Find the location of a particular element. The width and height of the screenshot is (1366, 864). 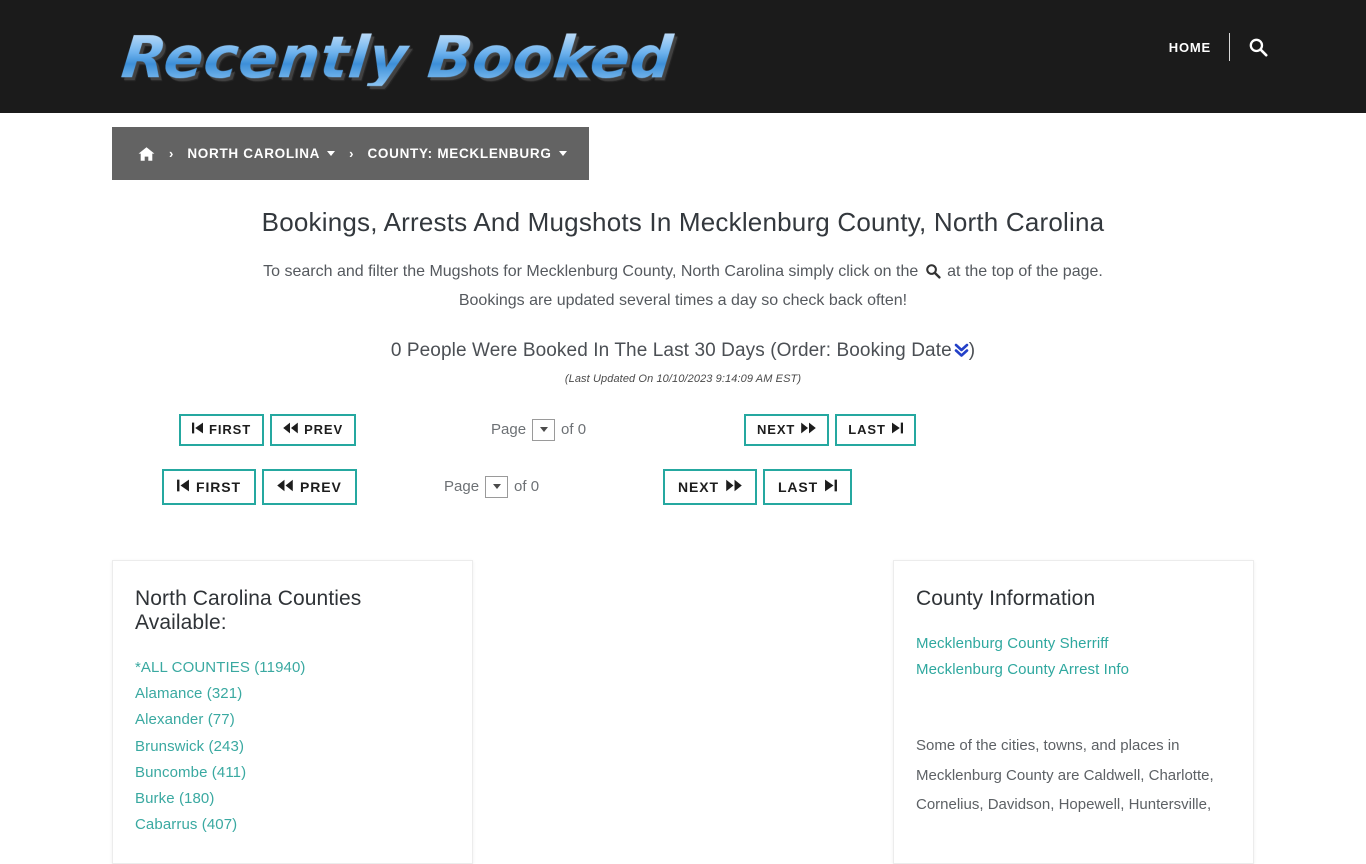

site-header: Recently Booked HOME is located at coordinates (683, 56).